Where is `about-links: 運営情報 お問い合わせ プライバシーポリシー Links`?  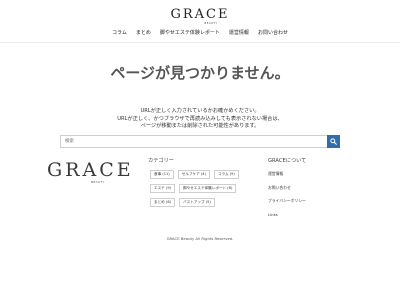 about-links: 運営情報 お問い合わせ プライバシーポリシー Links is located at coordinates (287, 198).